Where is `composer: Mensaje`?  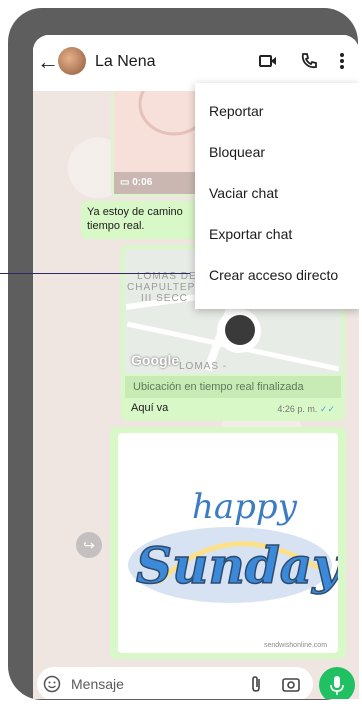
composer: Mensaje is located at coordinates (196, 683).